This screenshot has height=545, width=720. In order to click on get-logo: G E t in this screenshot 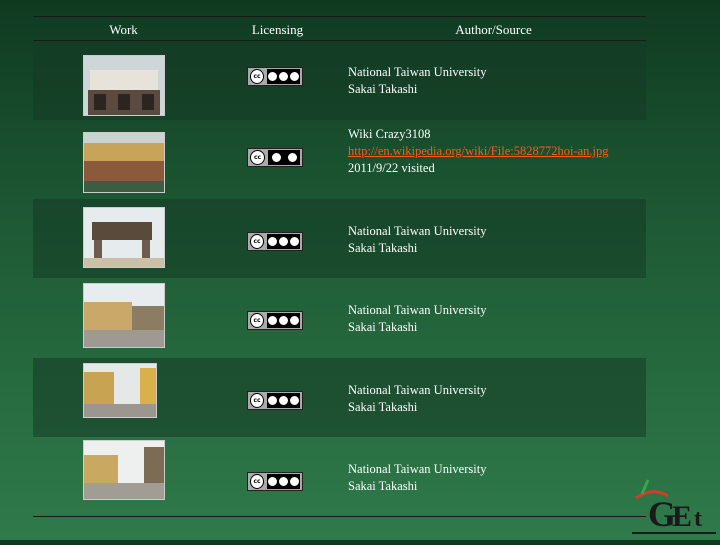, I will do `click(674, 508)`.